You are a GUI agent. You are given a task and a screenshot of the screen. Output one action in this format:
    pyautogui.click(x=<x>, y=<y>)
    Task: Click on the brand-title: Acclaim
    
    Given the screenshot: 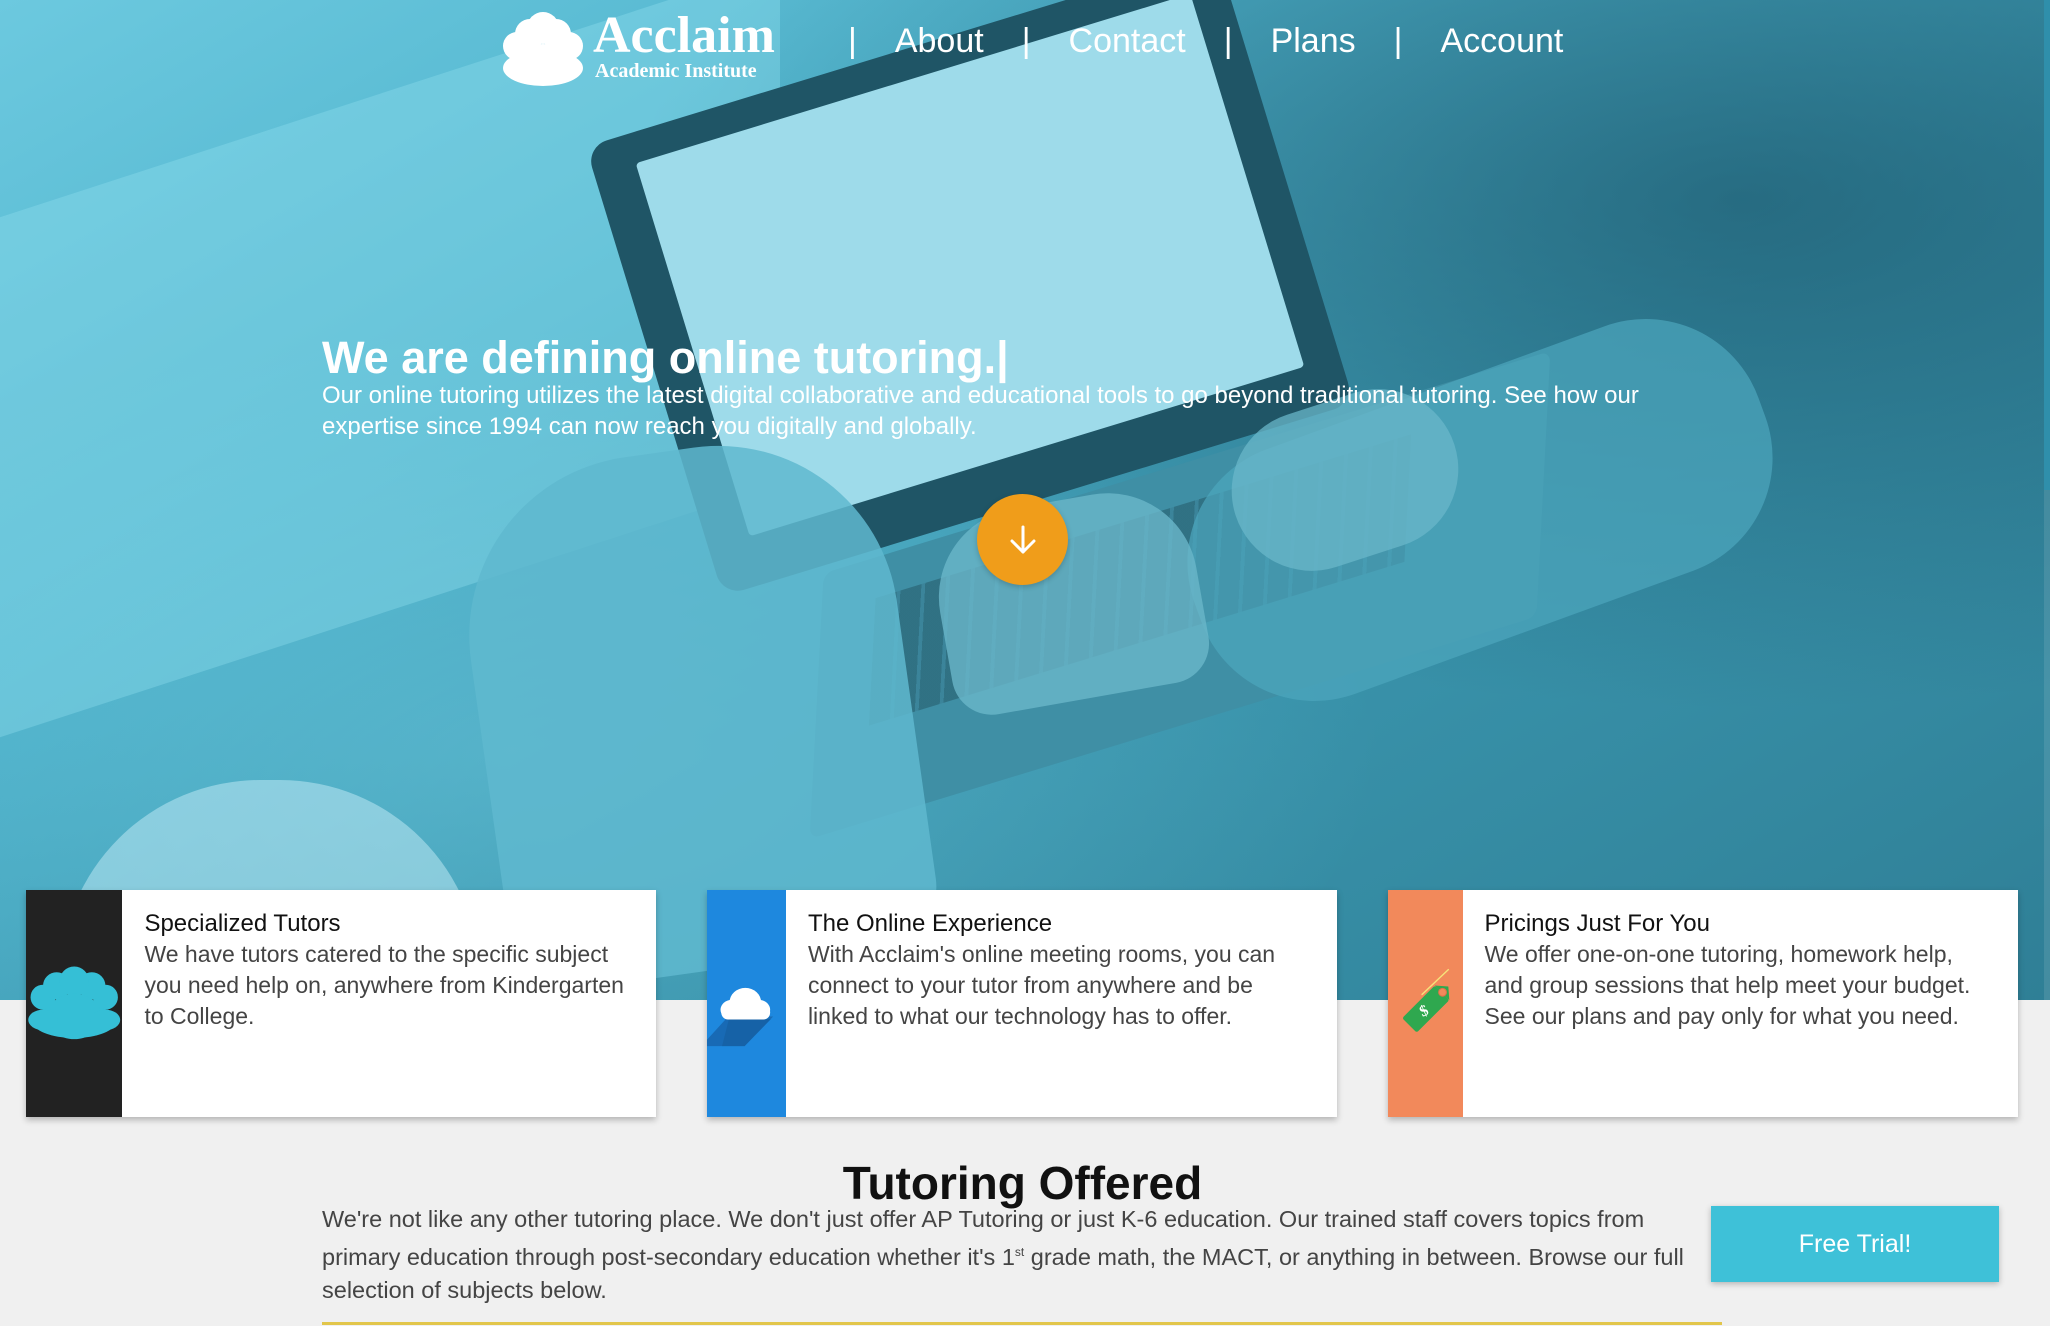 What is the action you would take?
    pyautogui.click(x=684, y=35)
    